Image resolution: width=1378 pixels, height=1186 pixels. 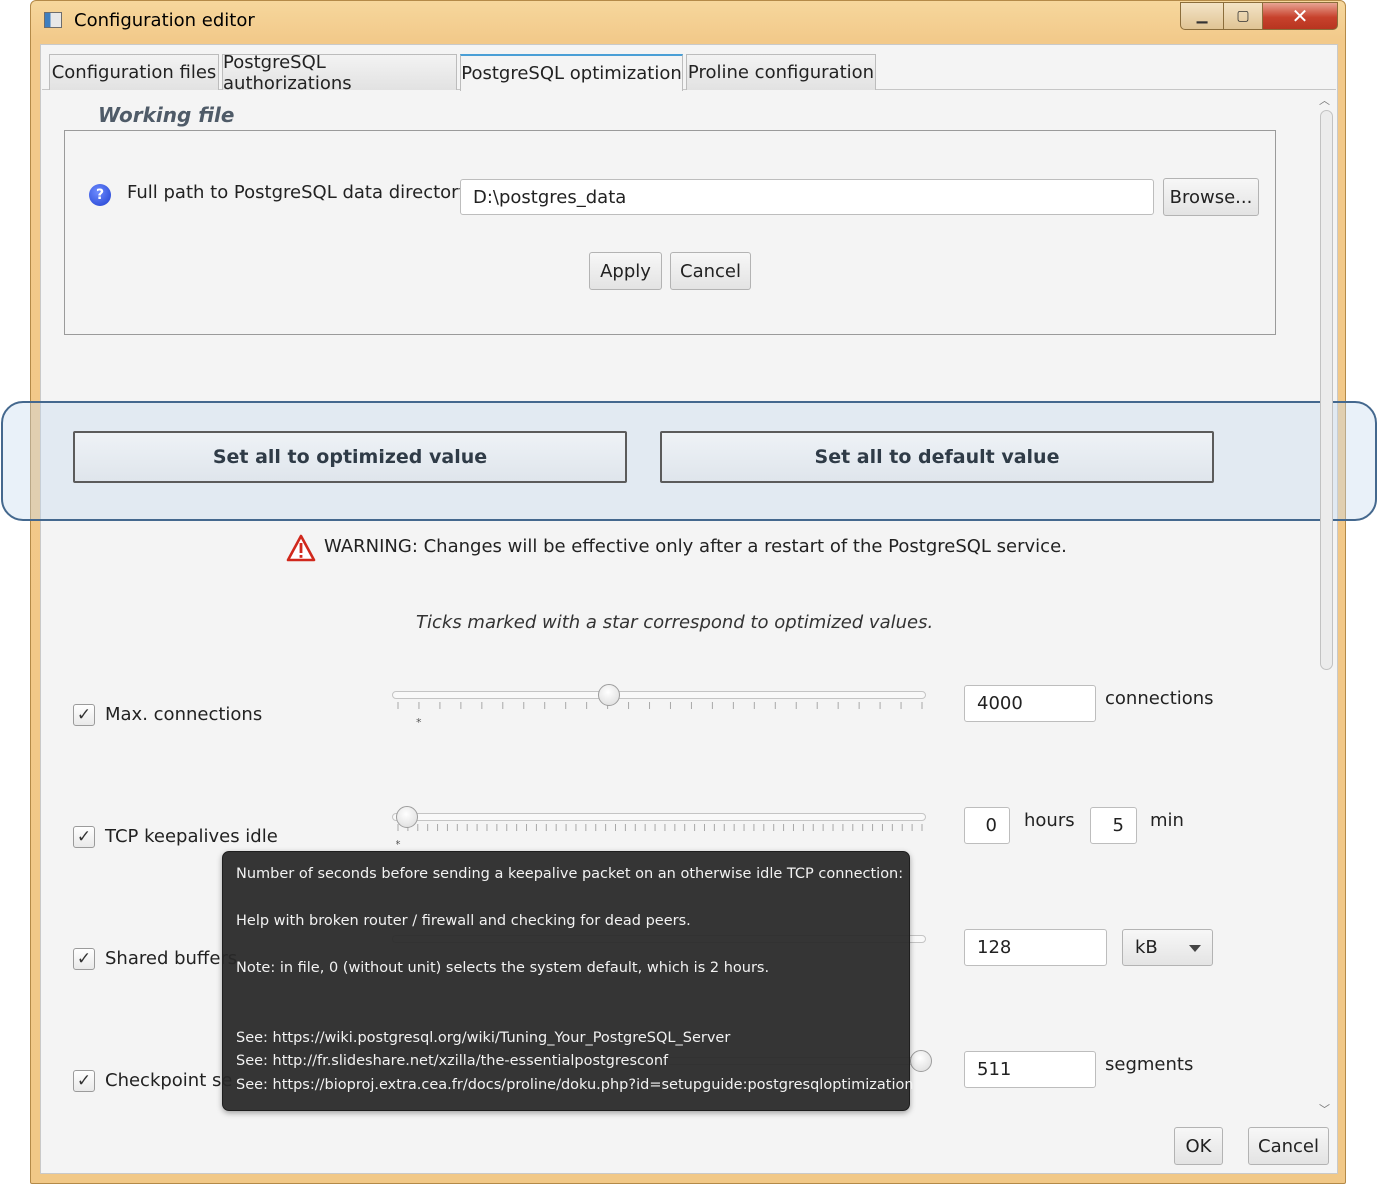 What do you see at coordinates (407, 817) in the screenshot?
I see `tcp-keepalives-slider-thumb` at bounding box center [407, 817].